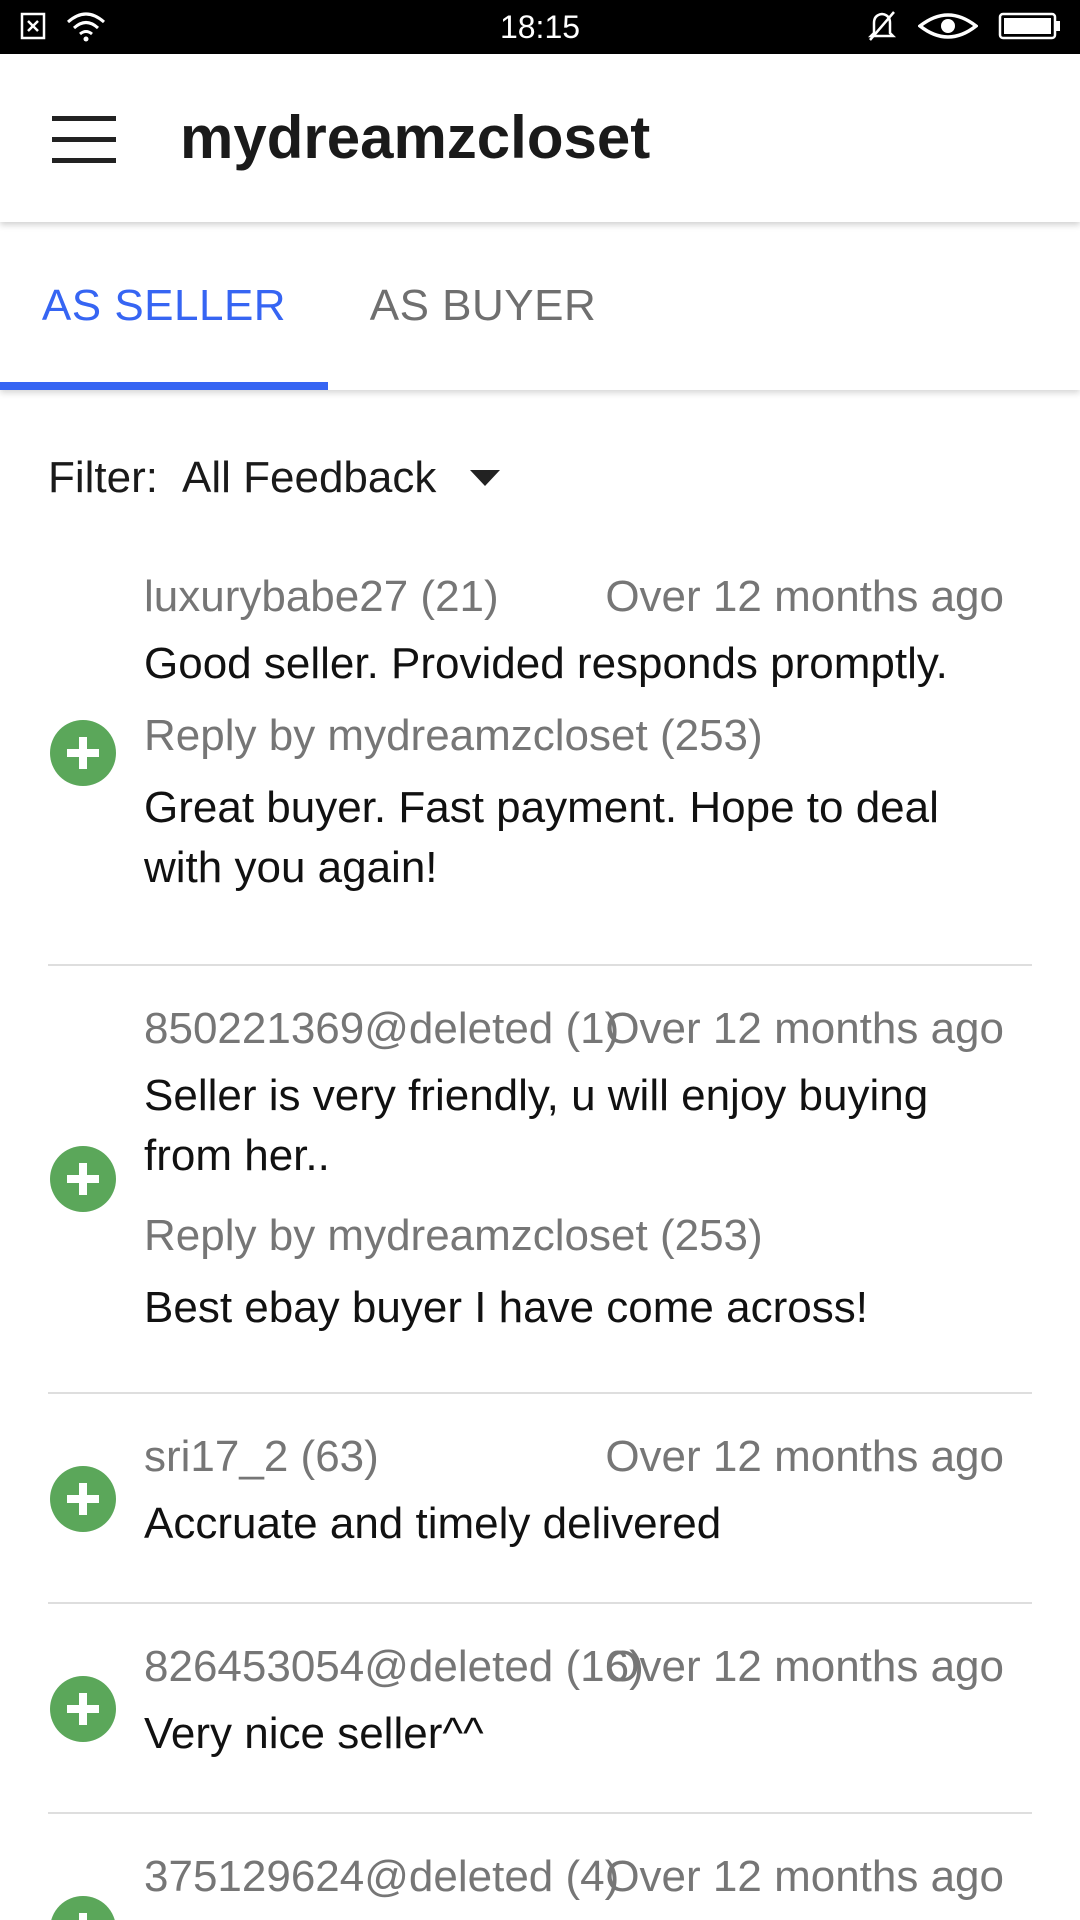 The width and height of the screenshot is (1080, 1920). I want to click on tab-indicator, so click(164, 386).